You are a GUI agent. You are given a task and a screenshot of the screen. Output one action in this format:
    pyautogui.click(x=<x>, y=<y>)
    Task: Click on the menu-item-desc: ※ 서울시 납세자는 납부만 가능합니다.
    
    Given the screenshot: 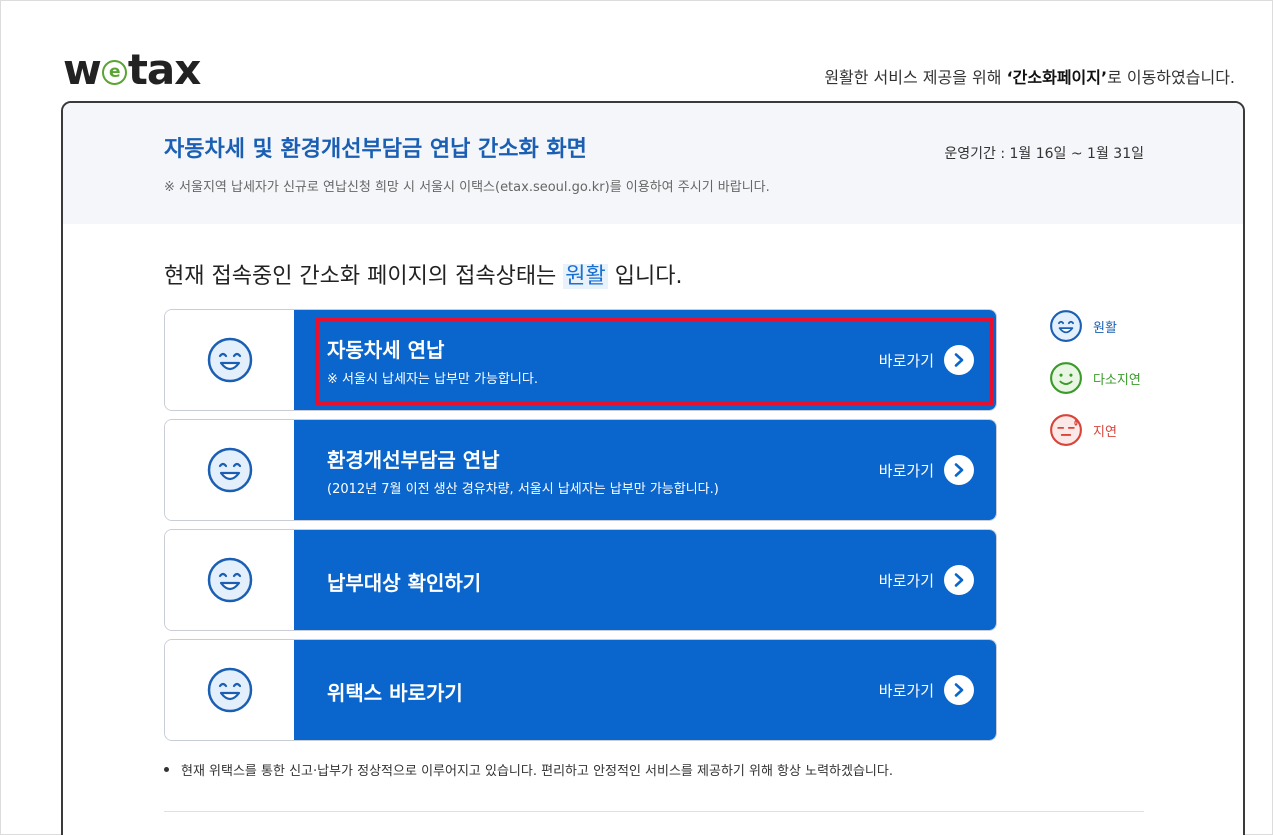 What is the action you would take?
    pyautogui.click(x=432, y=379)
    